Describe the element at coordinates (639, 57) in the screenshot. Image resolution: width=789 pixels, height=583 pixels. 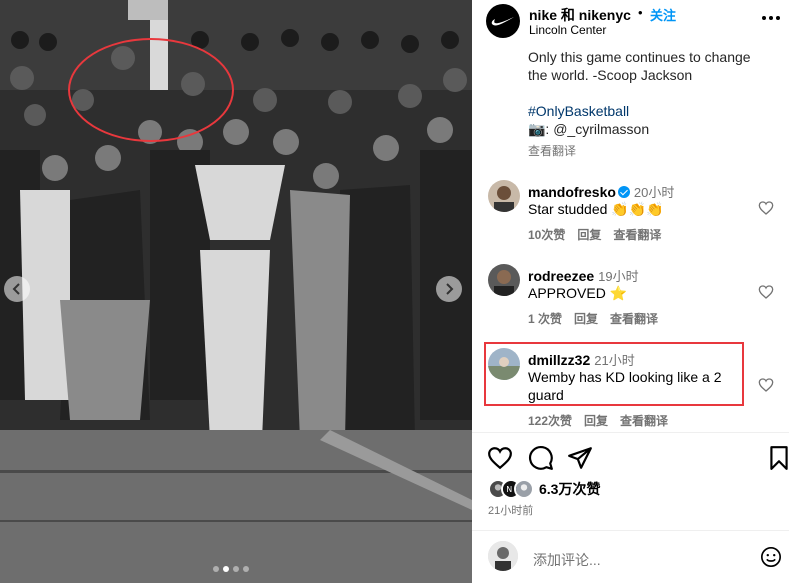
I see `caption-line: Only this game continues to change` at that location.